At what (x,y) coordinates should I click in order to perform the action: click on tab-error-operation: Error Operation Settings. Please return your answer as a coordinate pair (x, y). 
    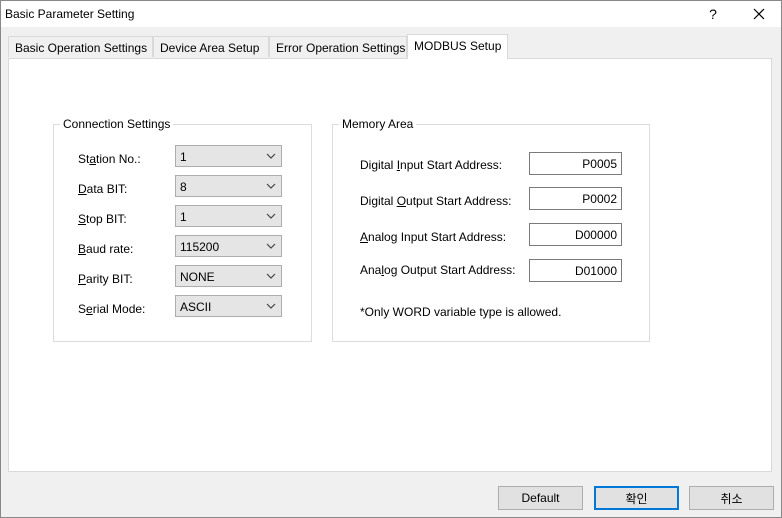
    Looking at the image, I should click on (338, 46).